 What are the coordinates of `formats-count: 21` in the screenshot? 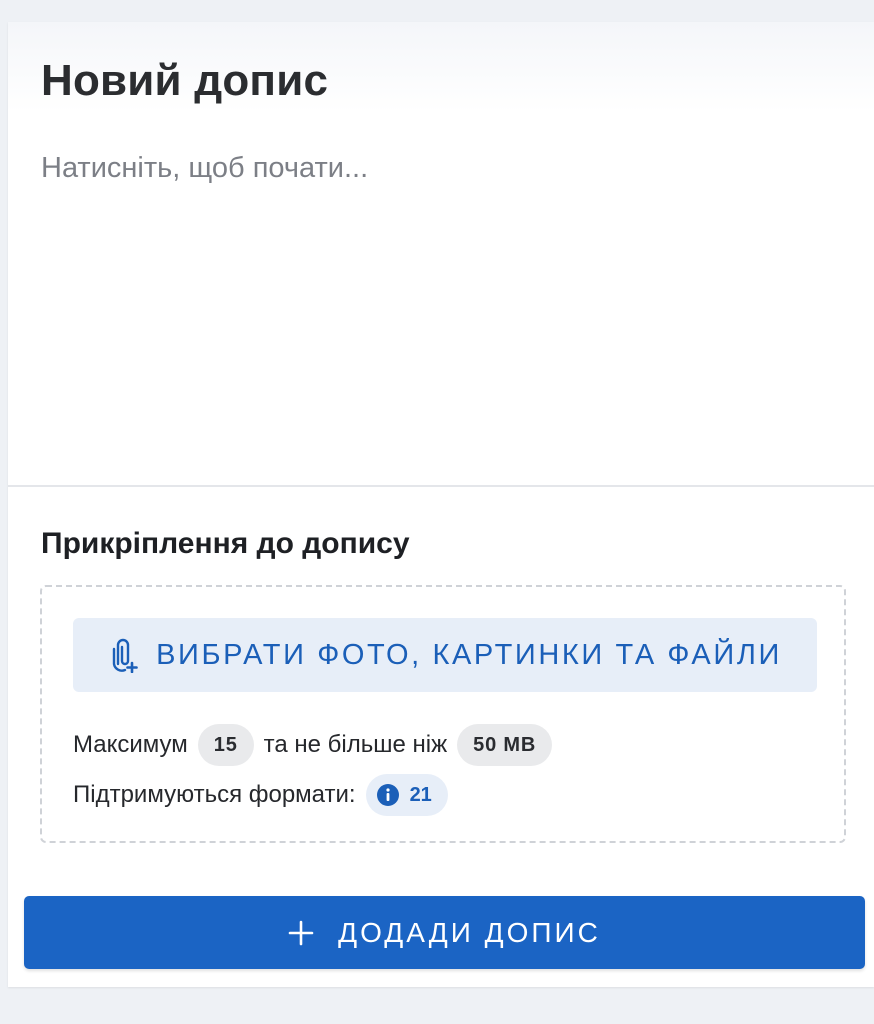 It's located at (420, 794).